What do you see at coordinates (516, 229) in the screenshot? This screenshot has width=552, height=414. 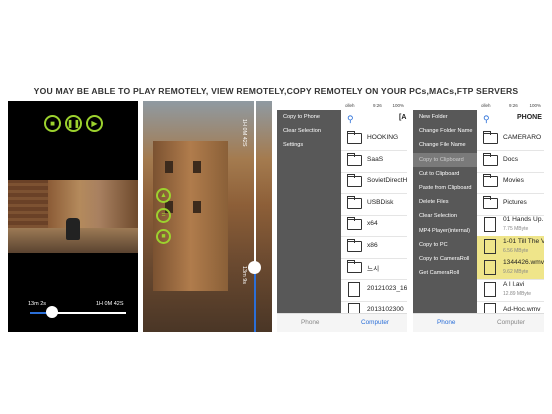 I see `item-size: 7.75 MByte` at bounding box center [516, 229].